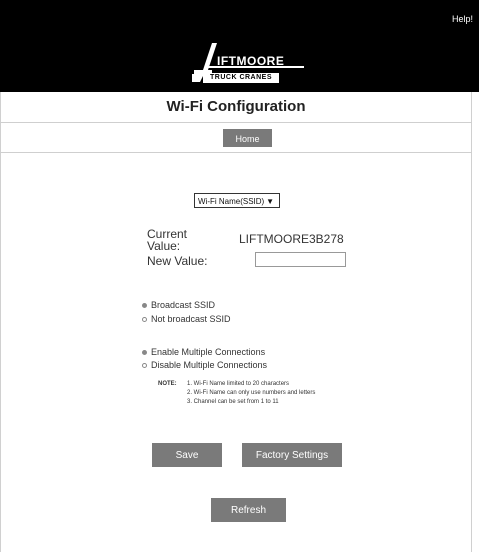  I want to click on radio-not-broadcast-label: Not broadcast SSID, so click(191, 319).